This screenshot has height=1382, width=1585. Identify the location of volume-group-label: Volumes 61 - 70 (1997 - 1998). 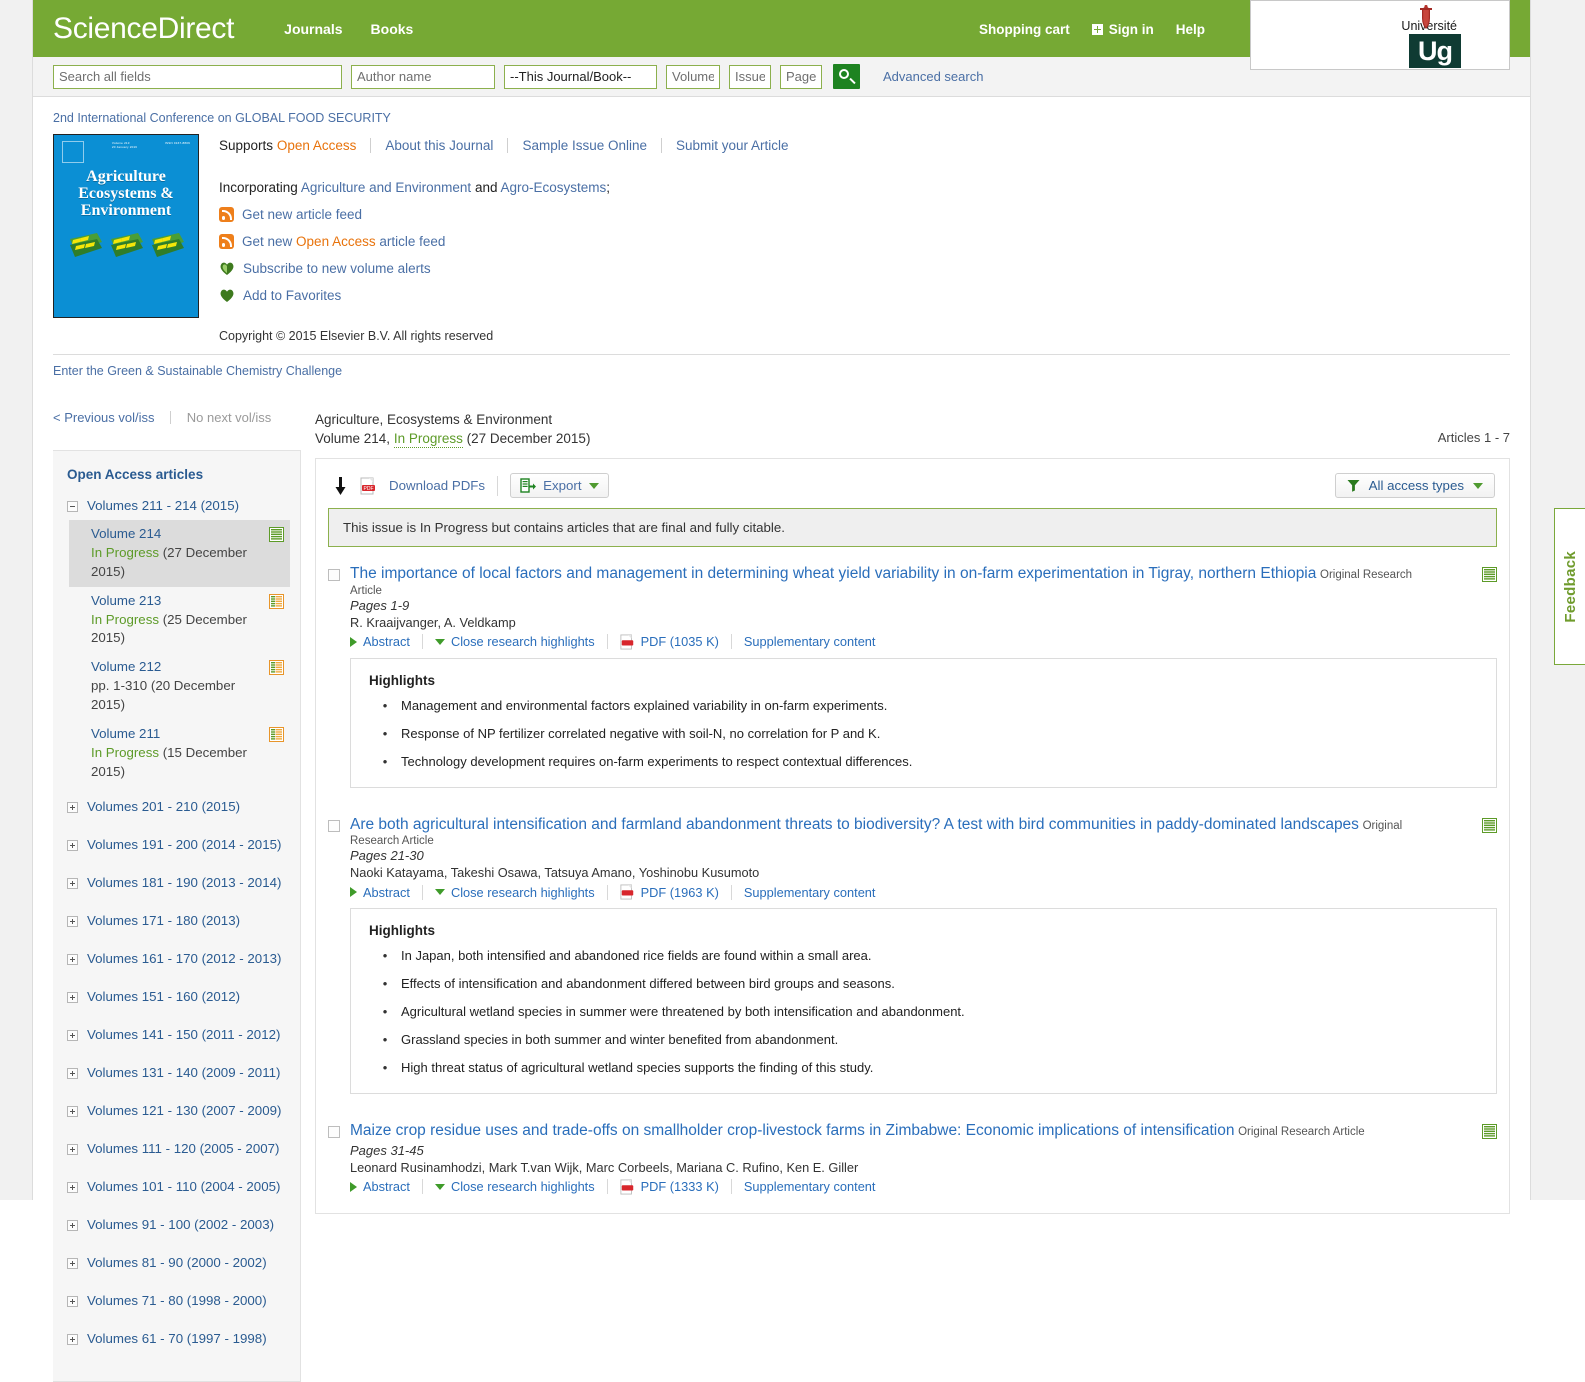
(177, 1338).